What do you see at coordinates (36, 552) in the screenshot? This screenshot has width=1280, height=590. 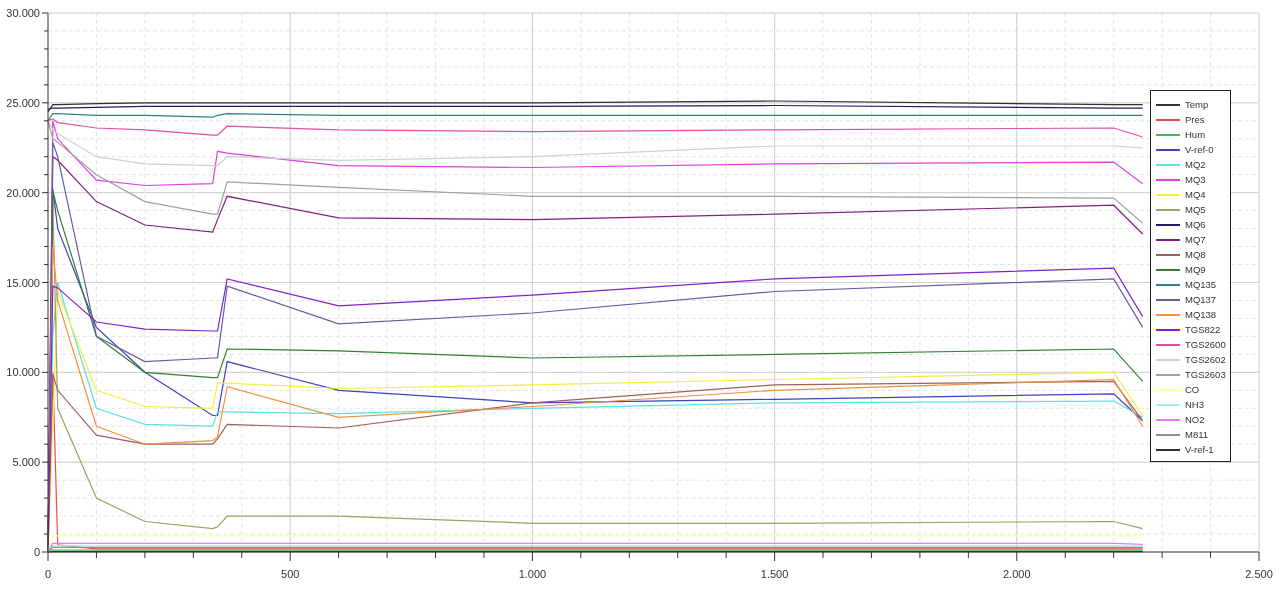 I see `y-tick-label: 0` at bounding box center [36, 552].